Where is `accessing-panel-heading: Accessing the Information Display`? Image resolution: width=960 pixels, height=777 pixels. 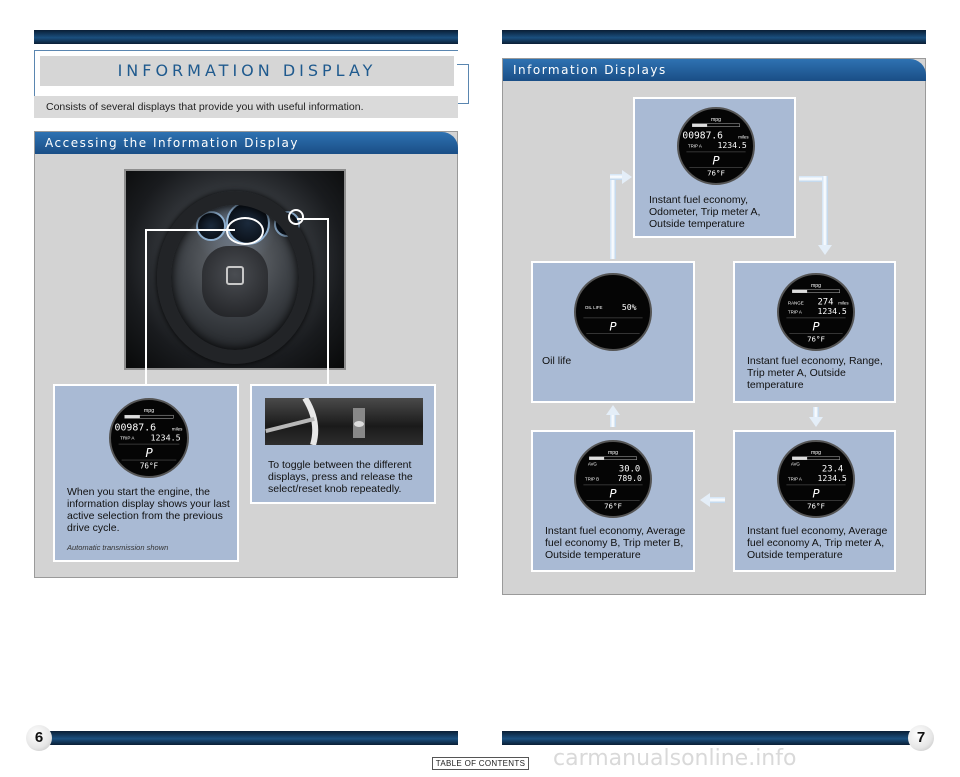 accessing-panel-heading: Accessing the Information Display is located at coordinates (246, 143).